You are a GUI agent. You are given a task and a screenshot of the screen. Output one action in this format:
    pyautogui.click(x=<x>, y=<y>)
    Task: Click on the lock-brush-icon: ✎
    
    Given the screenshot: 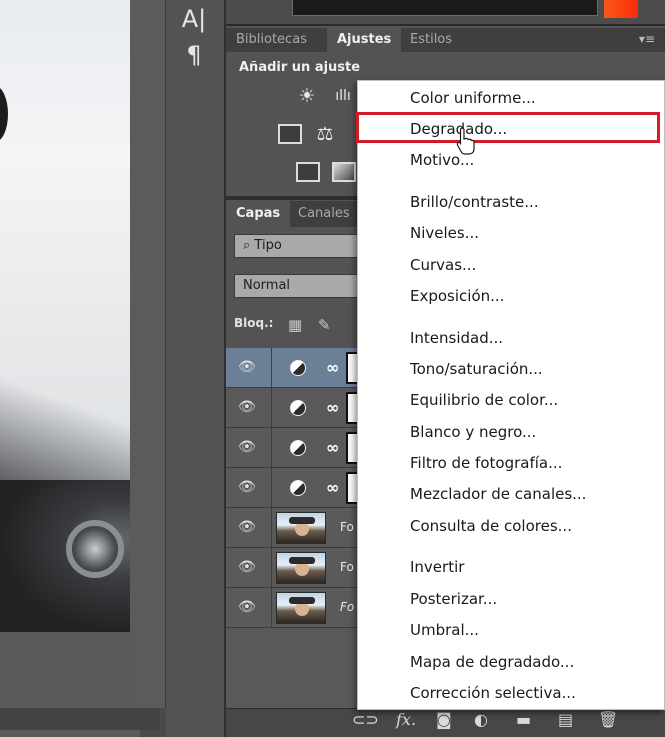 What is the action you would take?
    pyautogui.click(x=324, y=325)
    